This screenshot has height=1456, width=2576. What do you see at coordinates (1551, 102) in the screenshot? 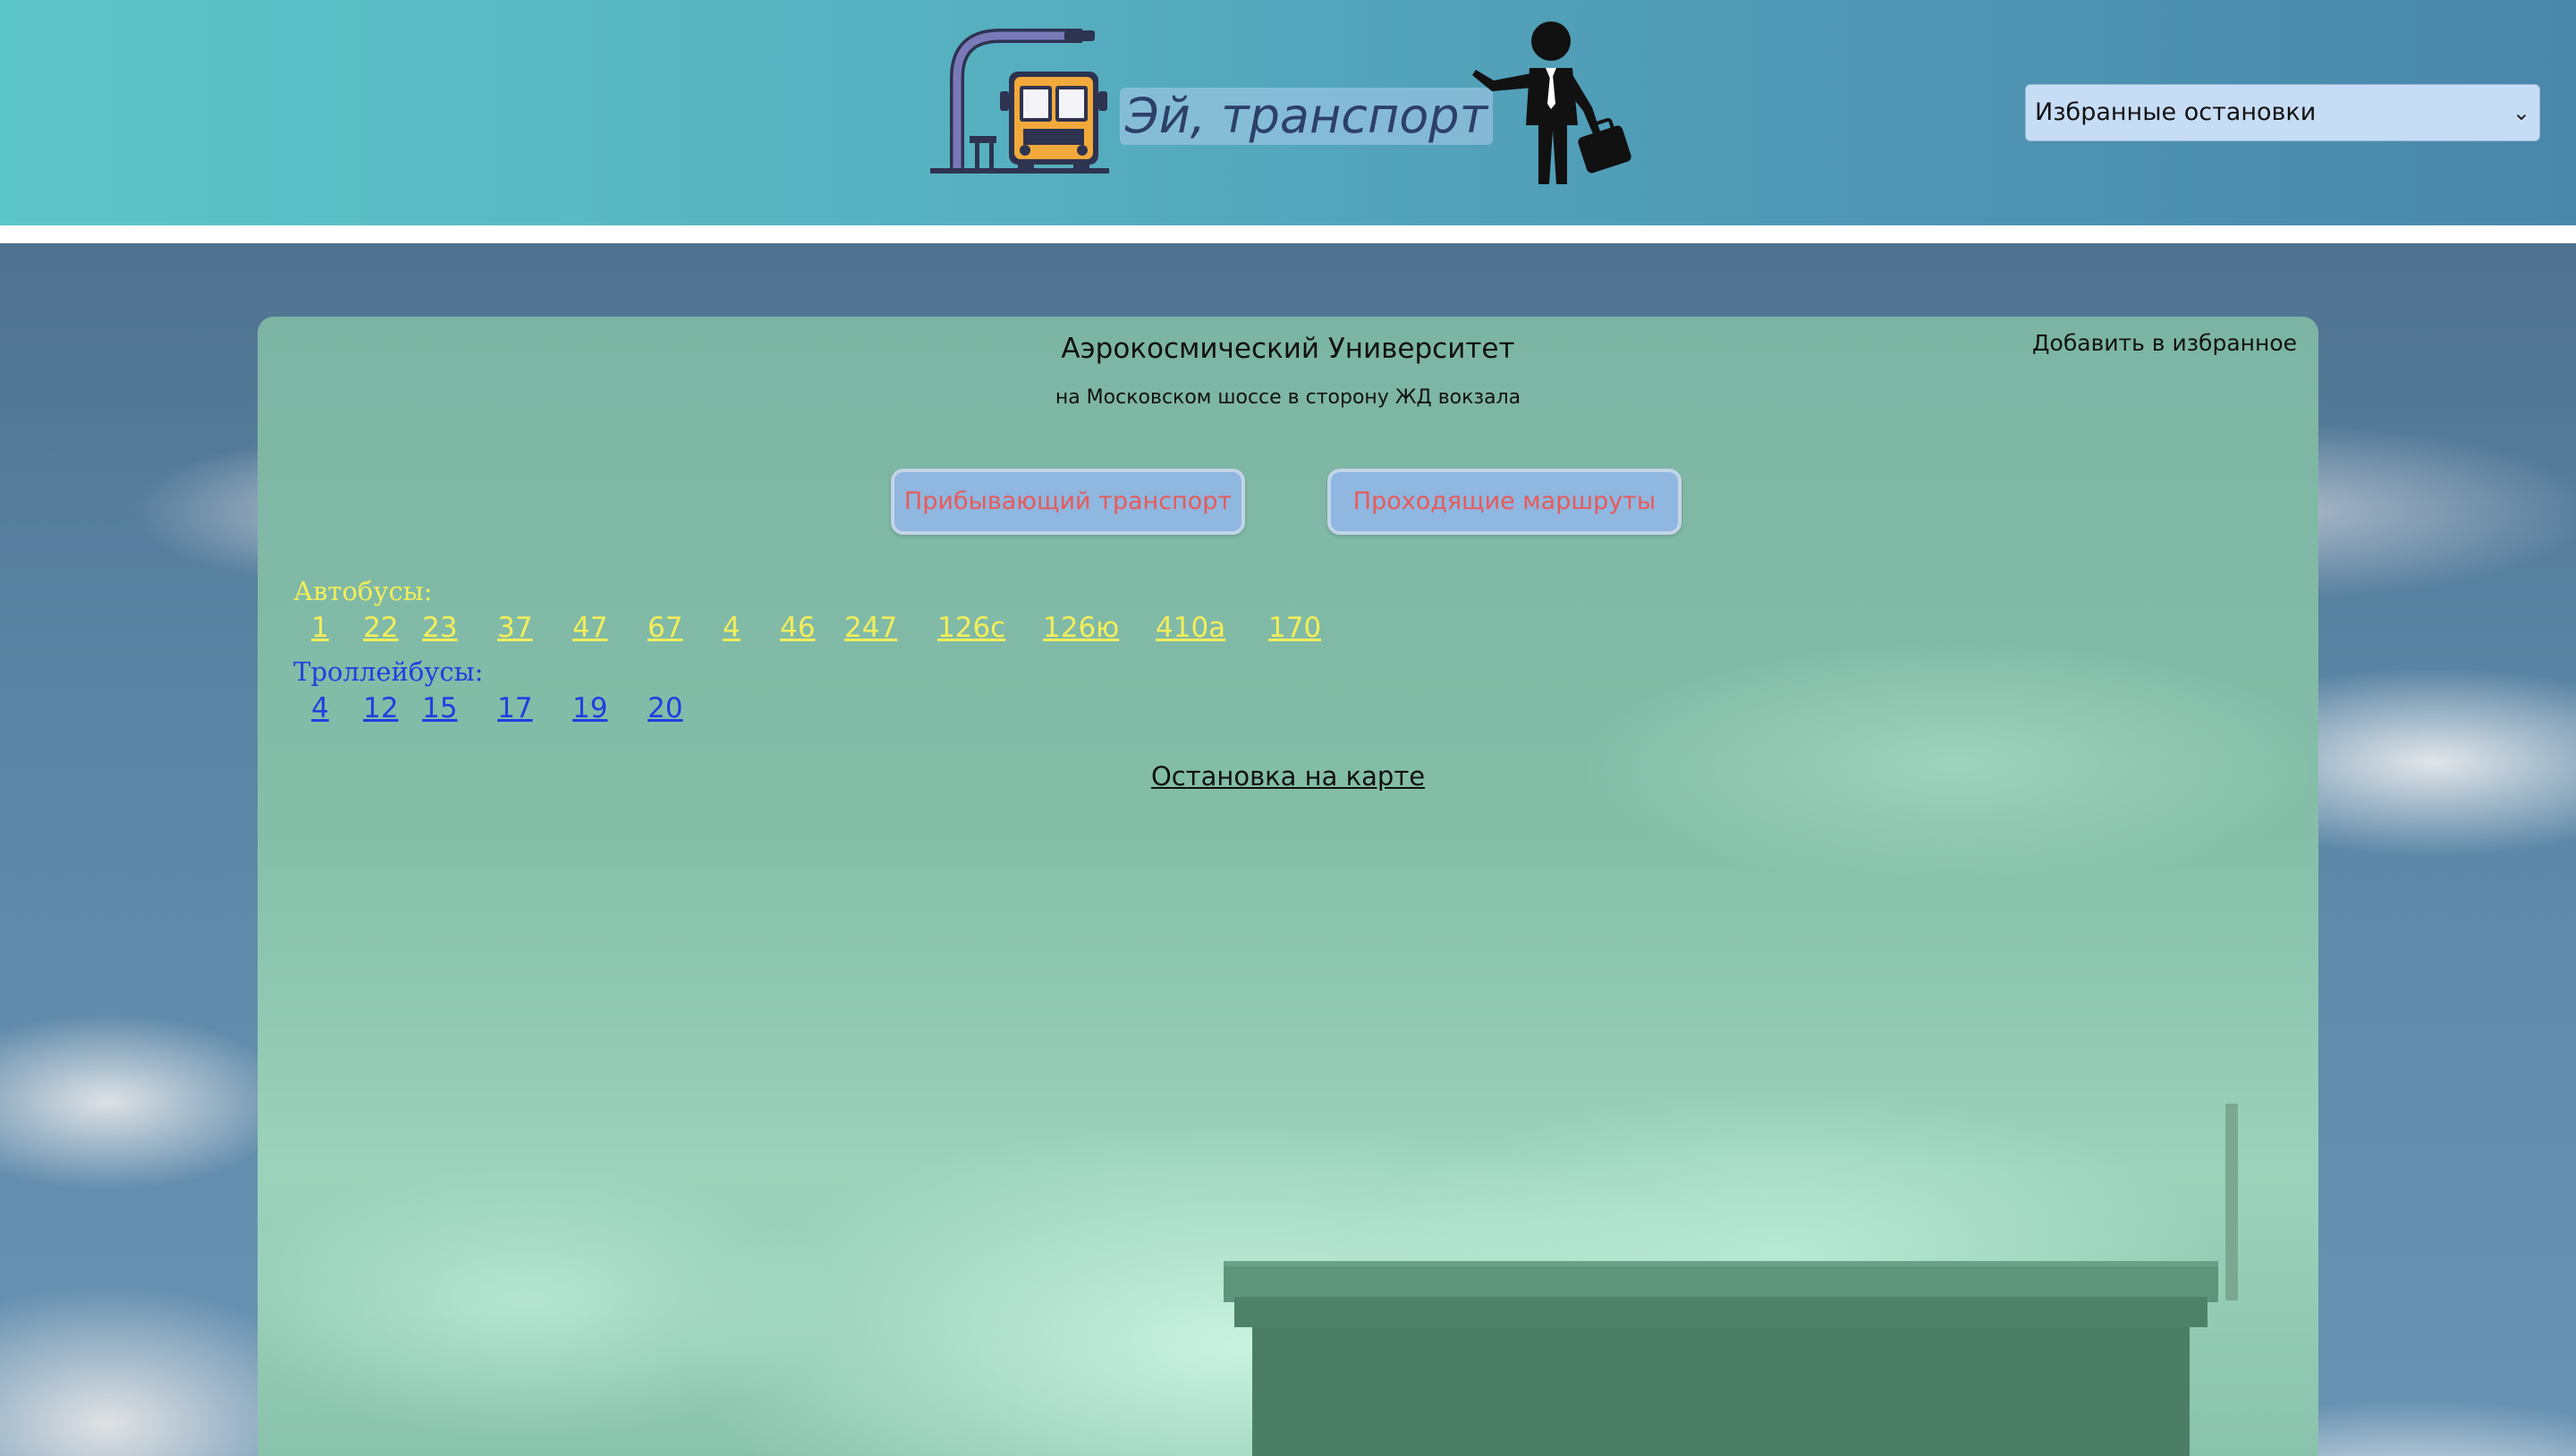
I see `businessman-waving-icon` at bounding box center [1551, 102].